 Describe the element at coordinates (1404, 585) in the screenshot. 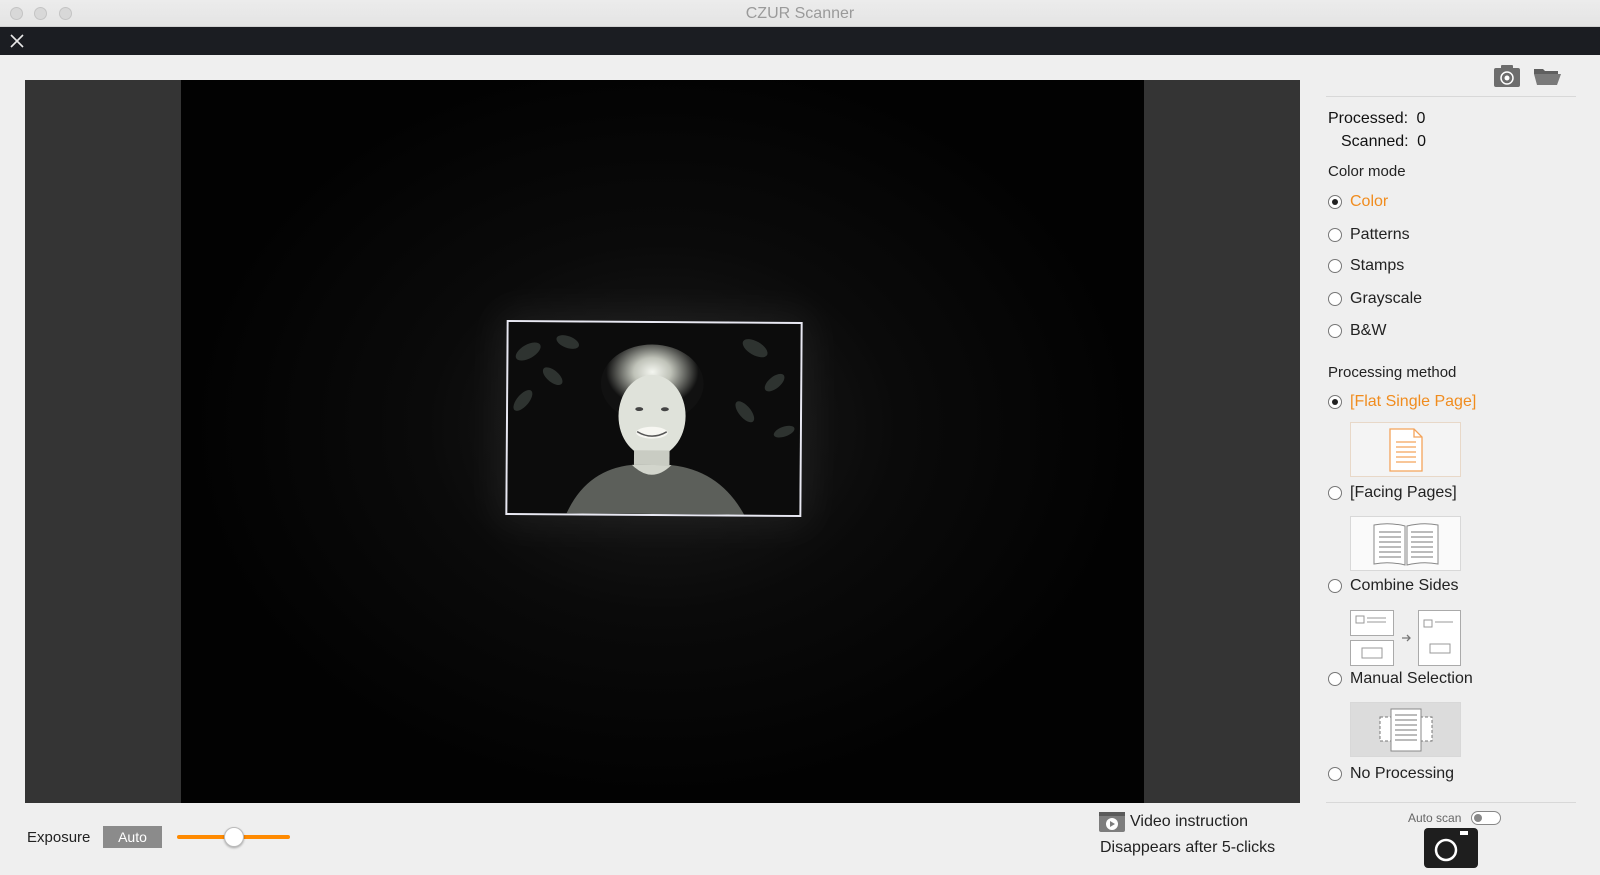

I see `radio-label: Combine Sides` at that location.